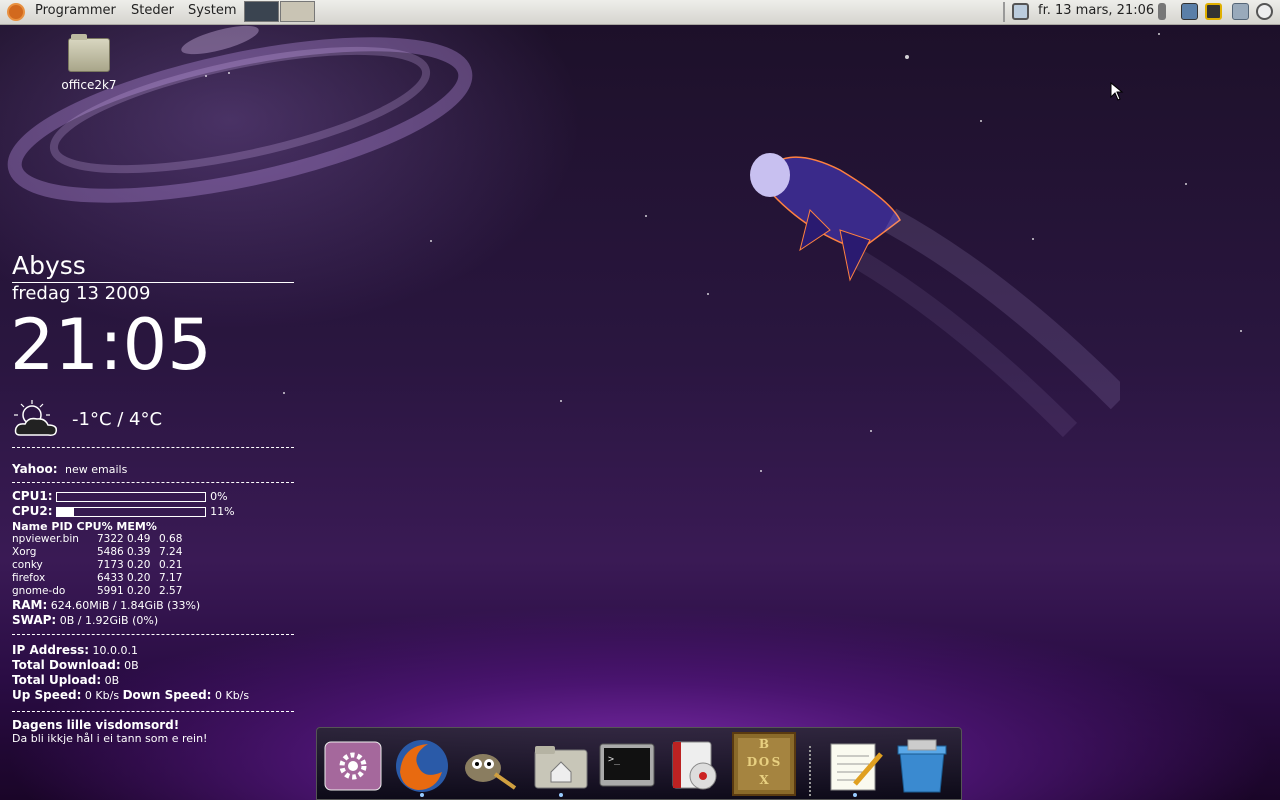 Image resolution: width=1280 pixels, height=800 pixels. Describe the element at coordinates (39, 591) in the screenshot. I see `process-name: gnome-do` at that location.